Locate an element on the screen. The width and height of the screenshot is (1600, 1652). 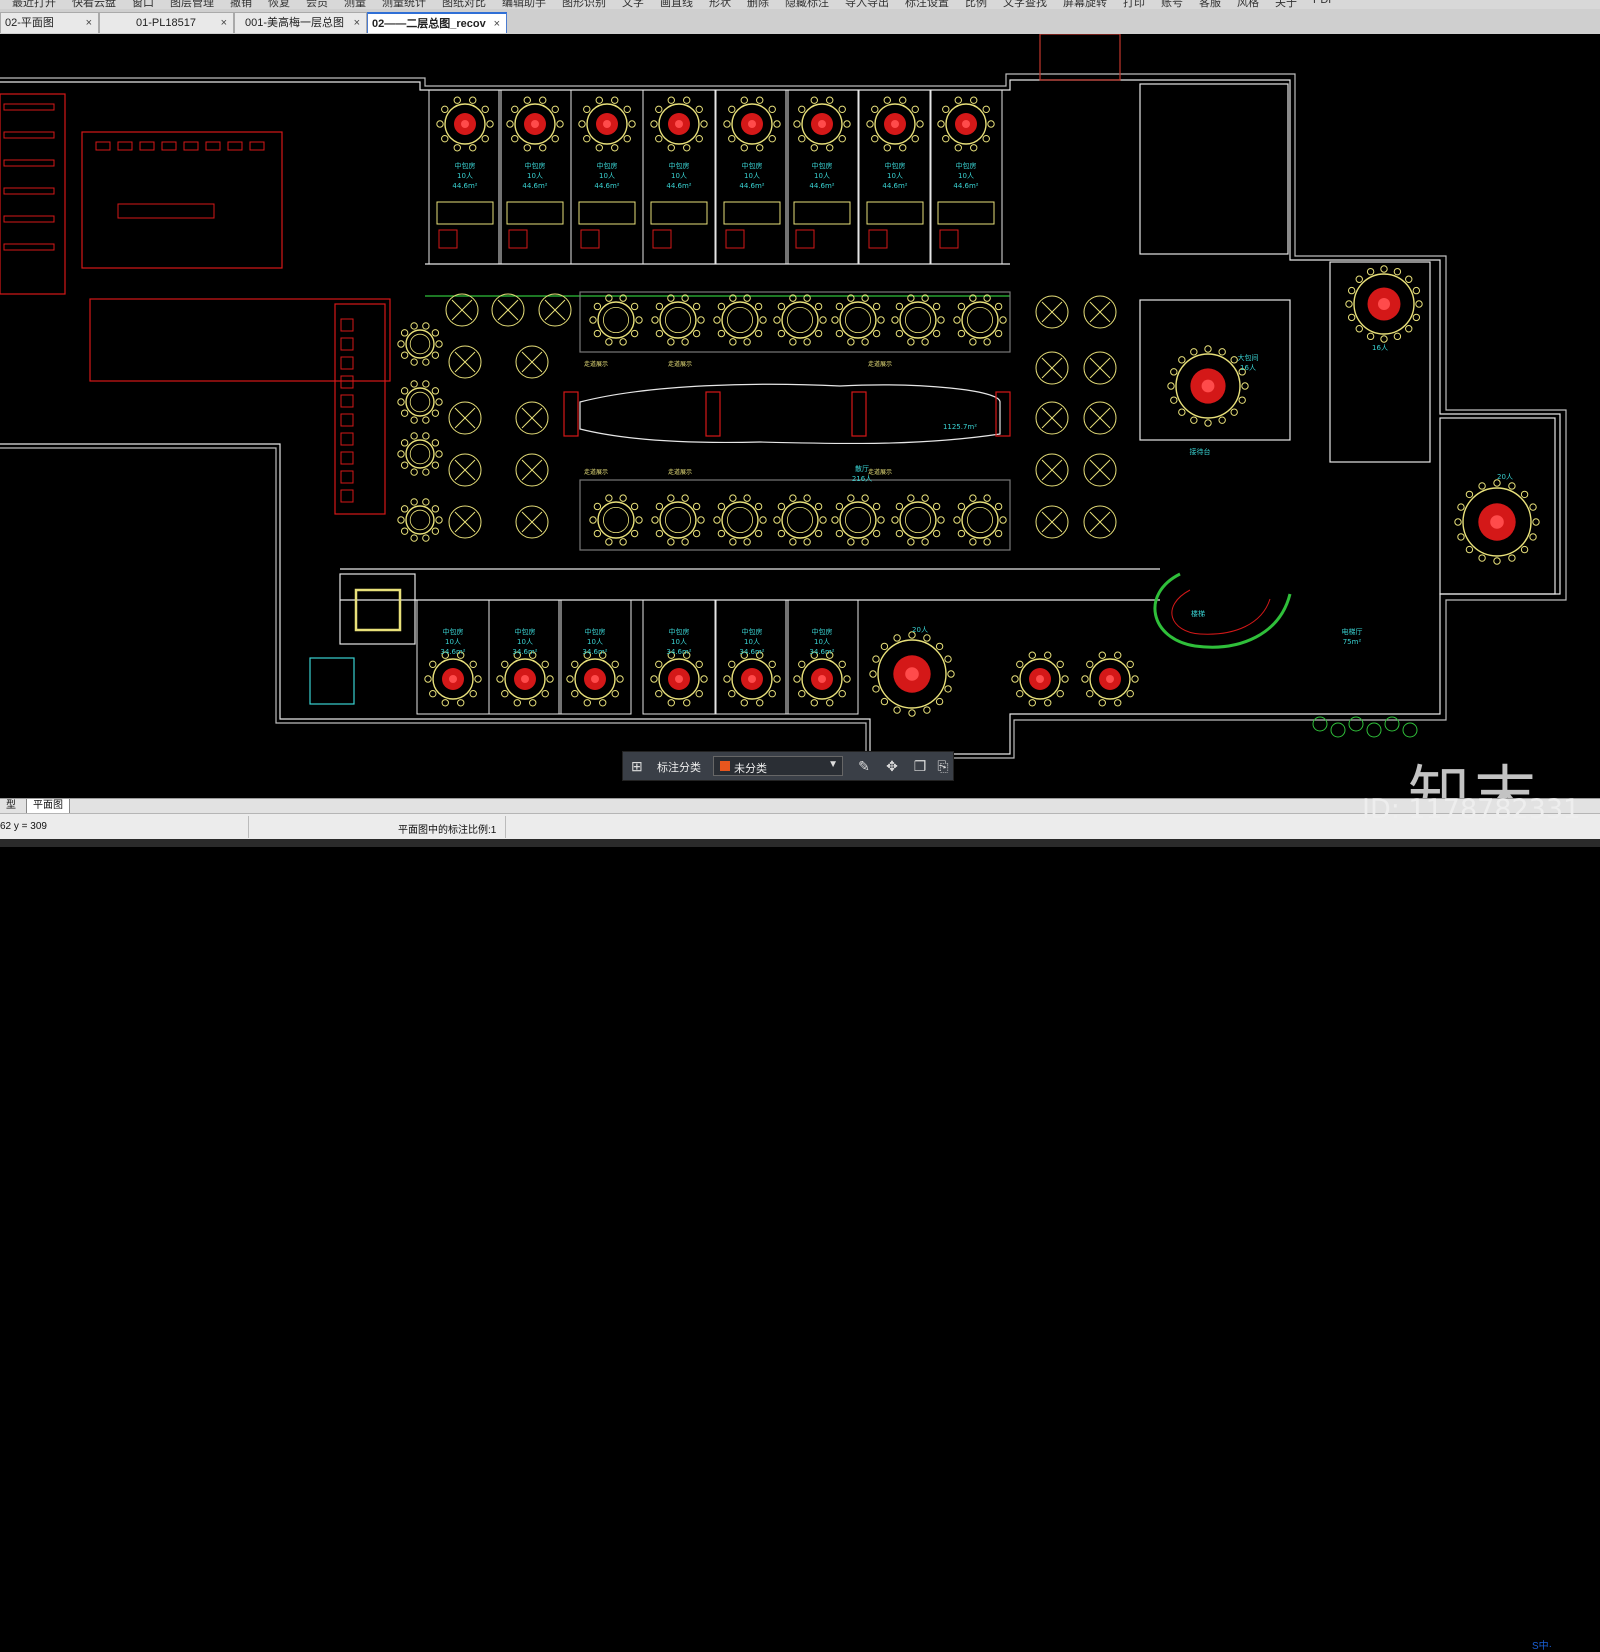
menu-item: 窗口 is located at coordinates (143, 4).